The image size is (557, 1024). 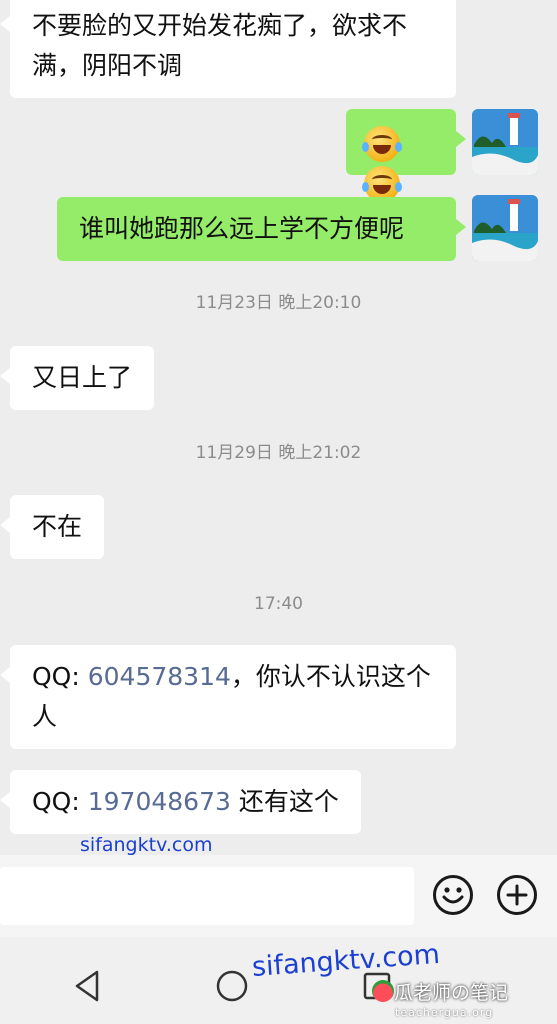 I want to click on message-bubble-incoming: 不在, so click(x=52, y=527).